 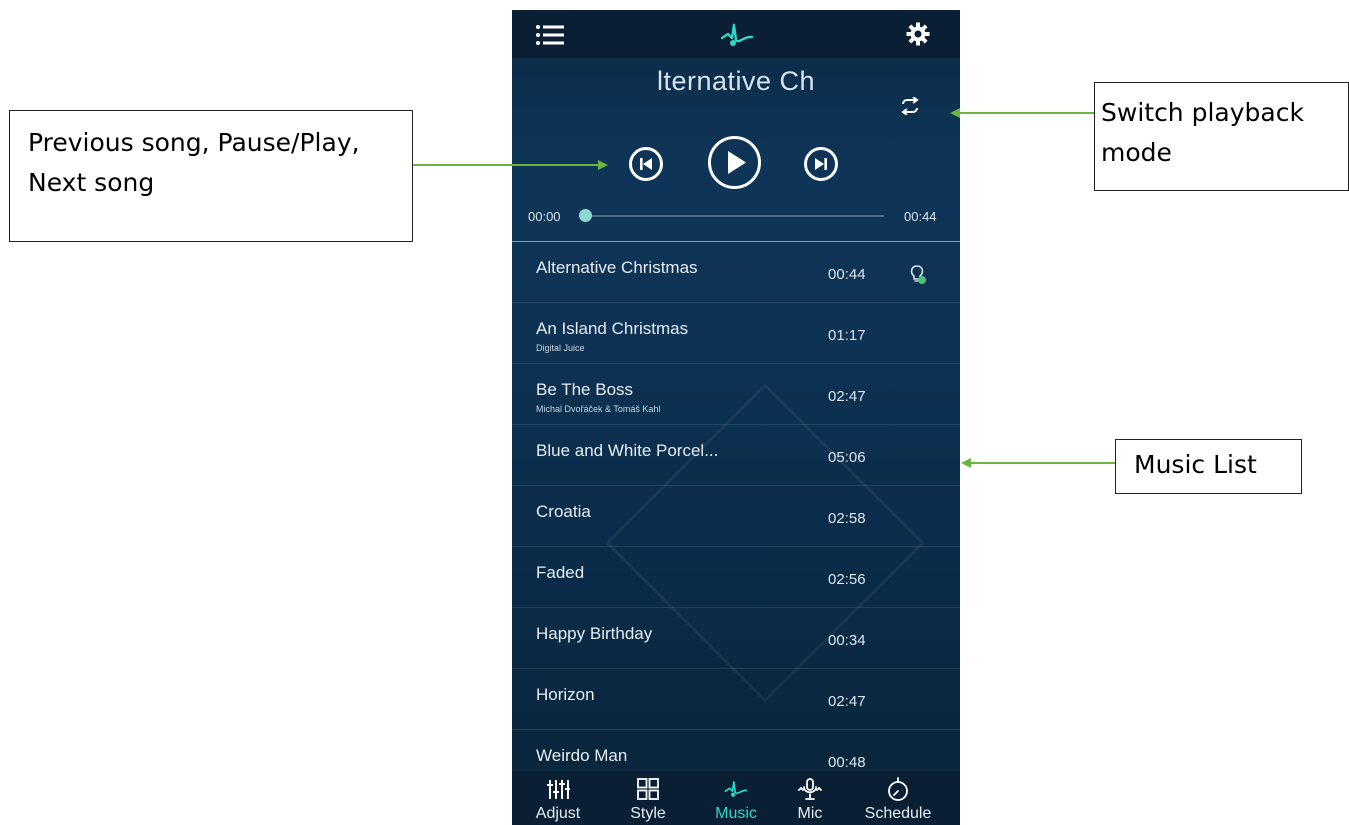 What do you see at coordinates (737, 162) in the screenshot?
I see `play-icon` at bounding box center [737, 162].